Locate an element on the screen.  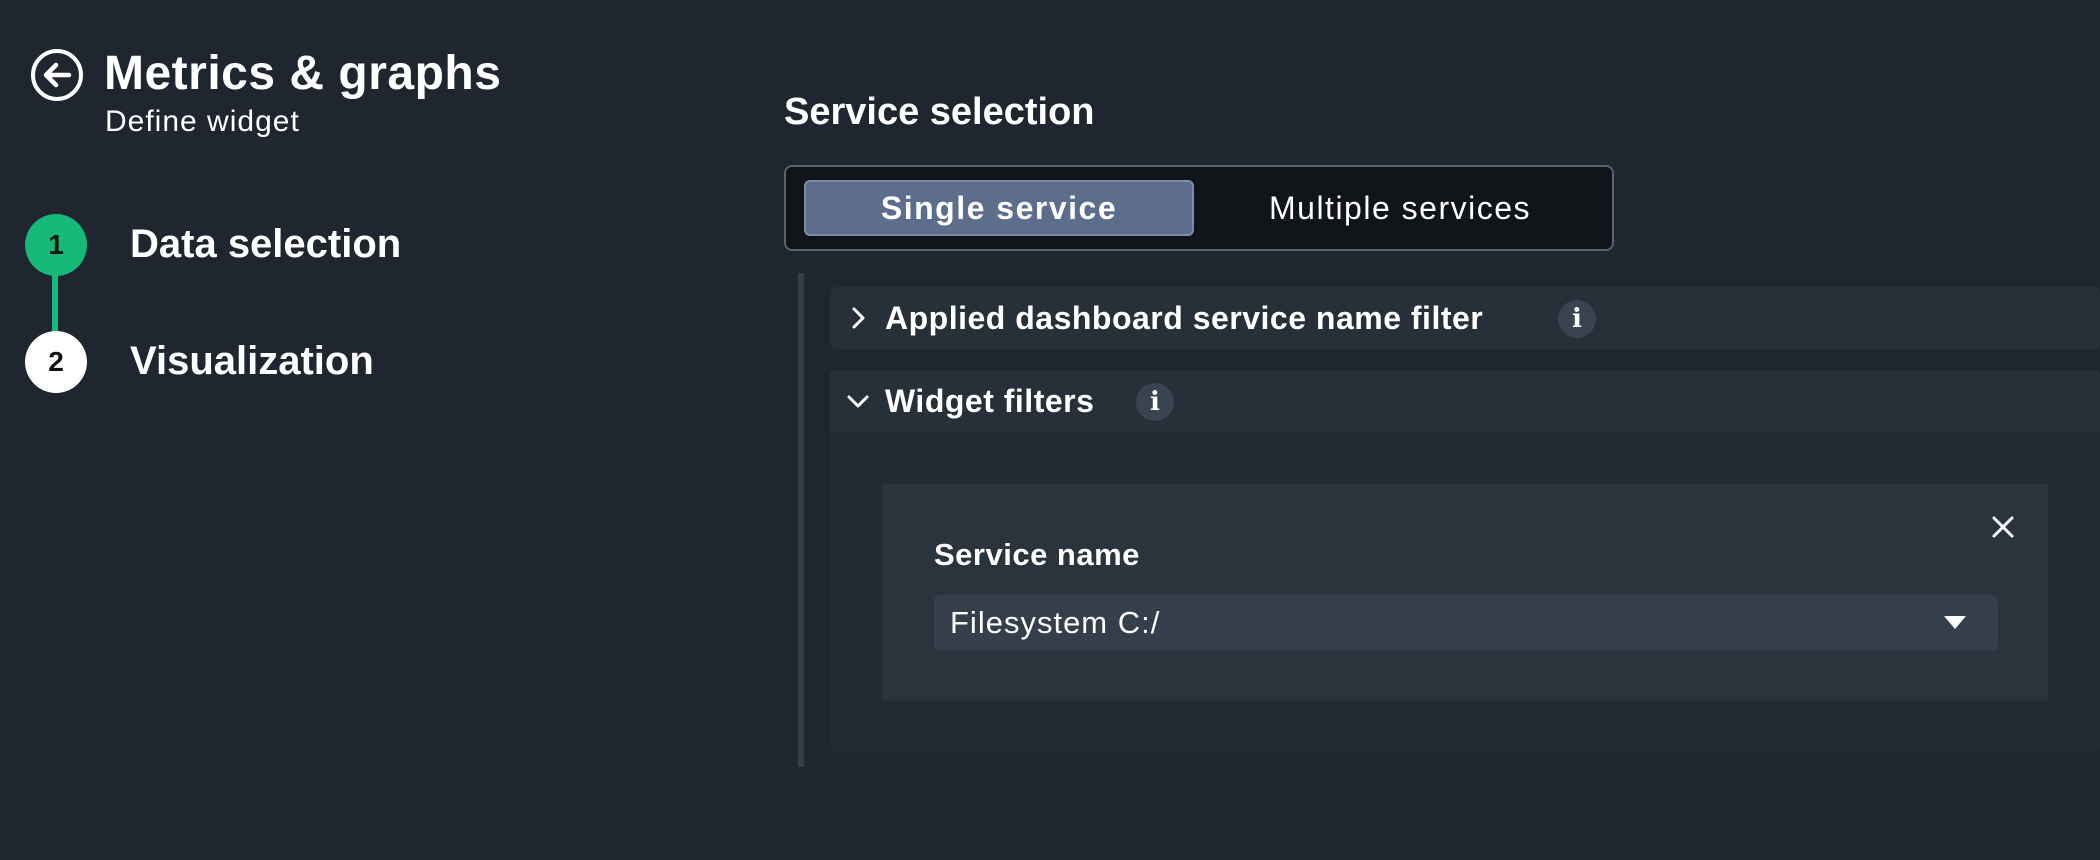
accordion-dashboard-filter: Applied dashboard service name filter i is located at coordinates (1465, 318).